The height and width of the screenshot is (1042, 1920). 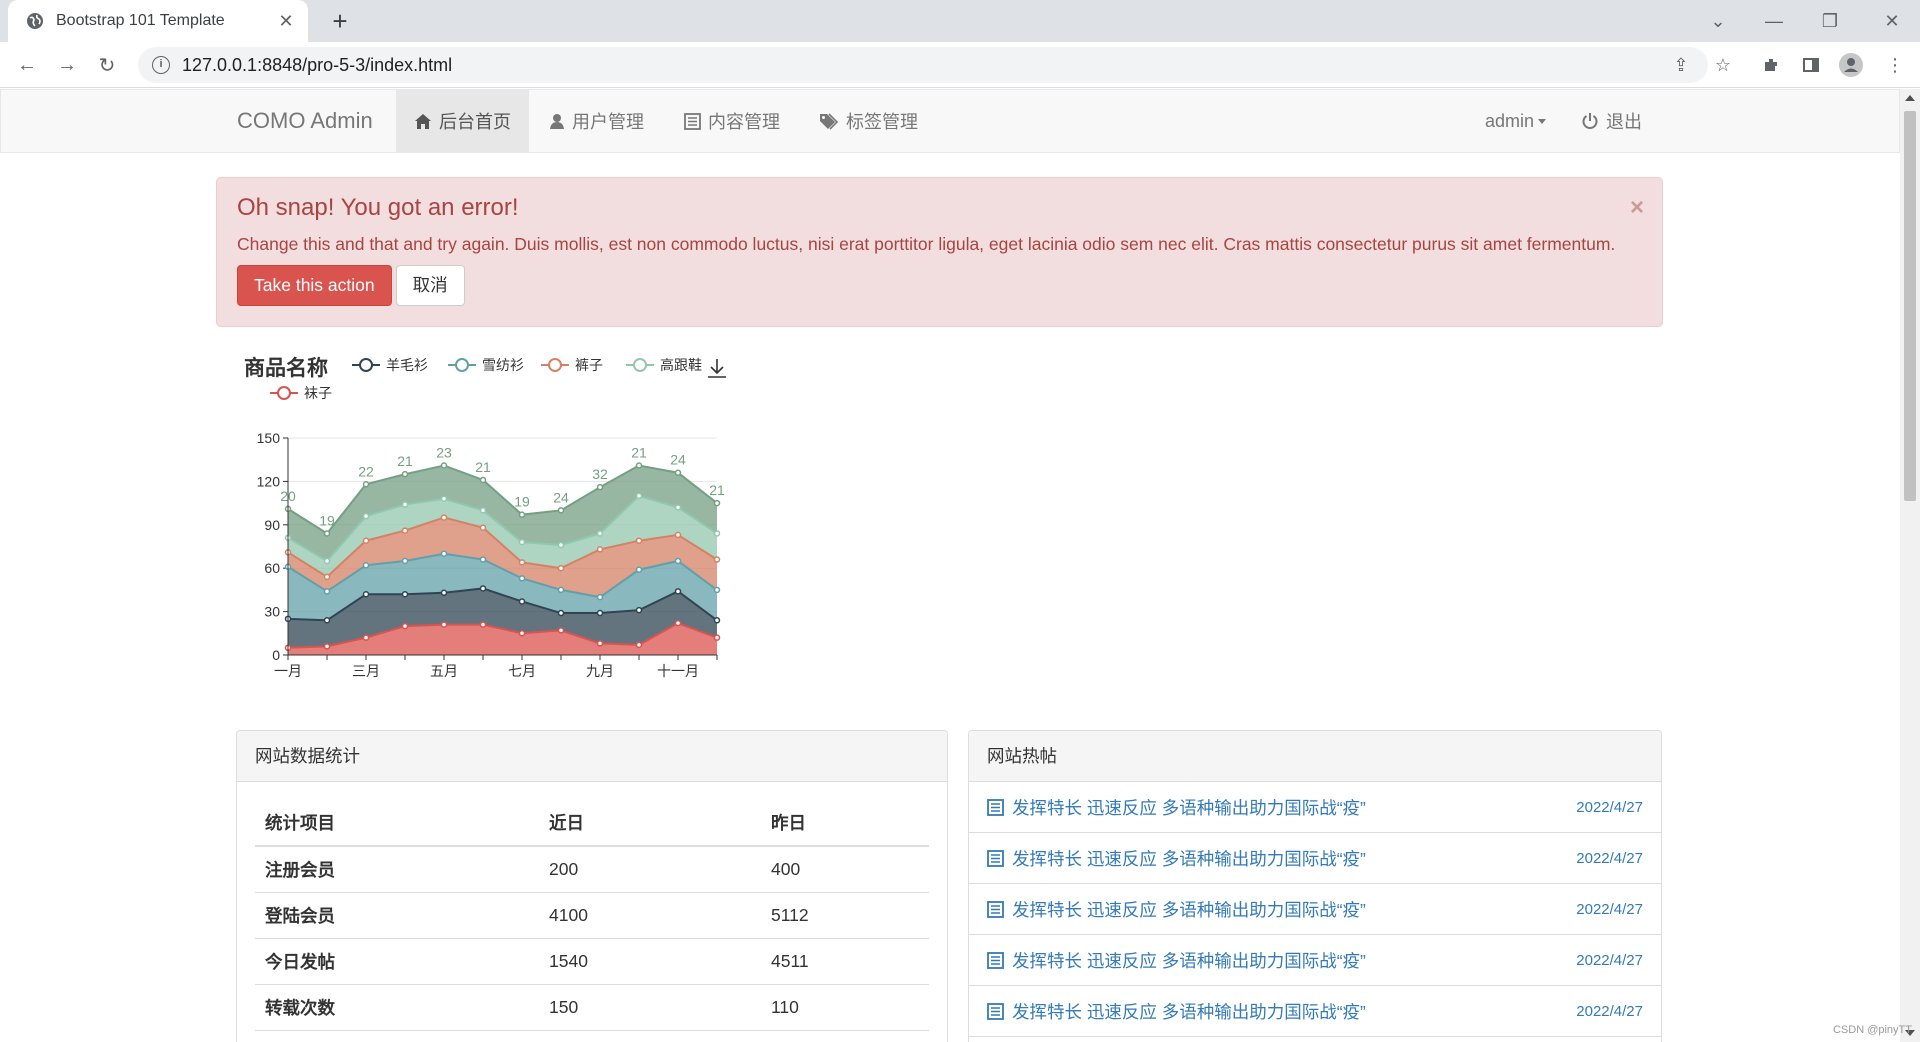 I want to click on menu-kebab-icon: ⋮, so click(x=1895, y=65).